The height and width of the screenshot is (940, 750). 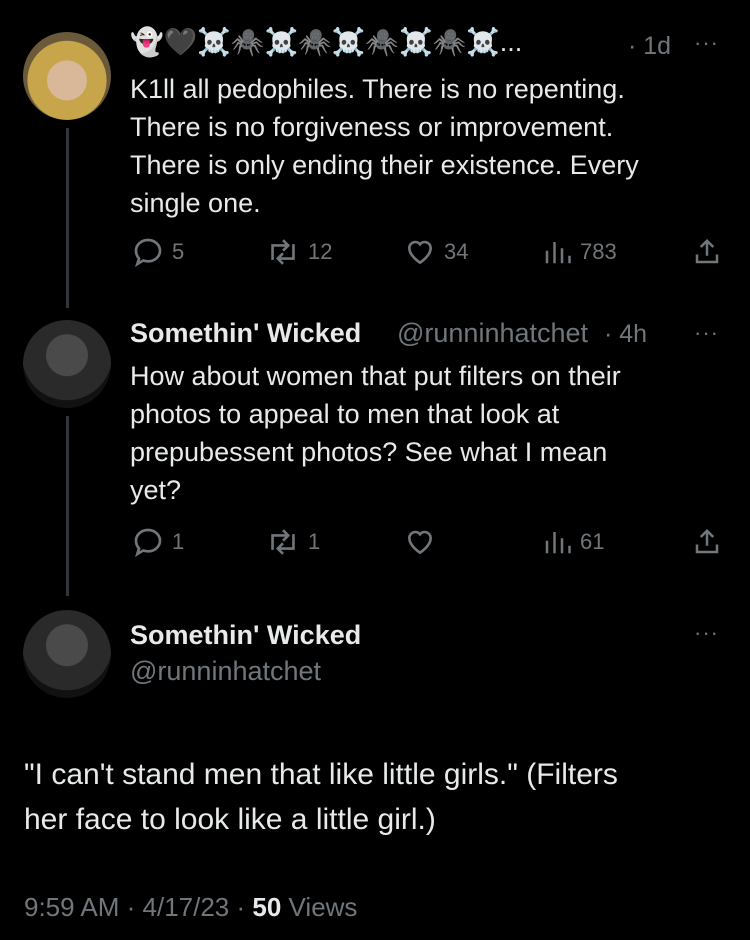 What do you see at coordinates (649, 46) in the screenshot?
I see `tweet1-time: · 1d` at bounding box center [649, 46].